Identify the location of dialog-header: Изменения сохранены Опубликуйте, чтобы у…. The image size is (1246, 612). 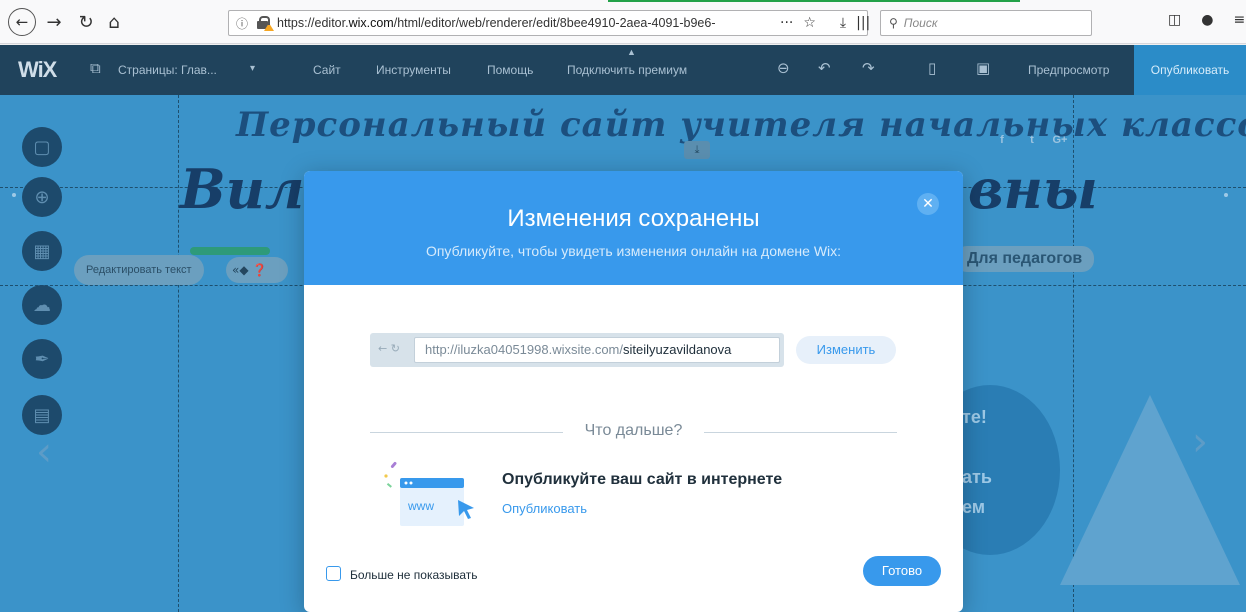
(633, 228).